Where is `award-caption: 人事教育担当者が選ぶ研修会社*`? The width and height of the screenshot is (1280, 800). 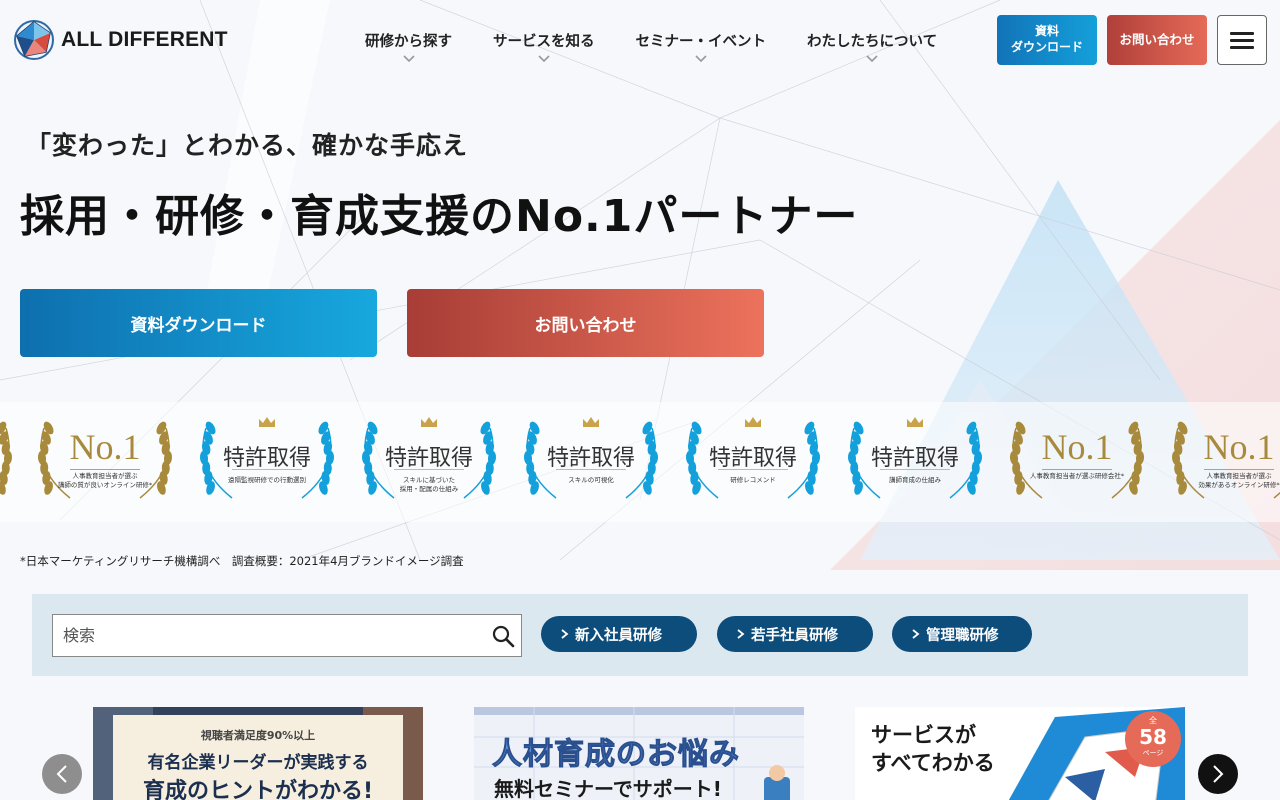
award-caption: 人事教育担当者が選ぶ研修会社* is located at coordinates (1077, 476).